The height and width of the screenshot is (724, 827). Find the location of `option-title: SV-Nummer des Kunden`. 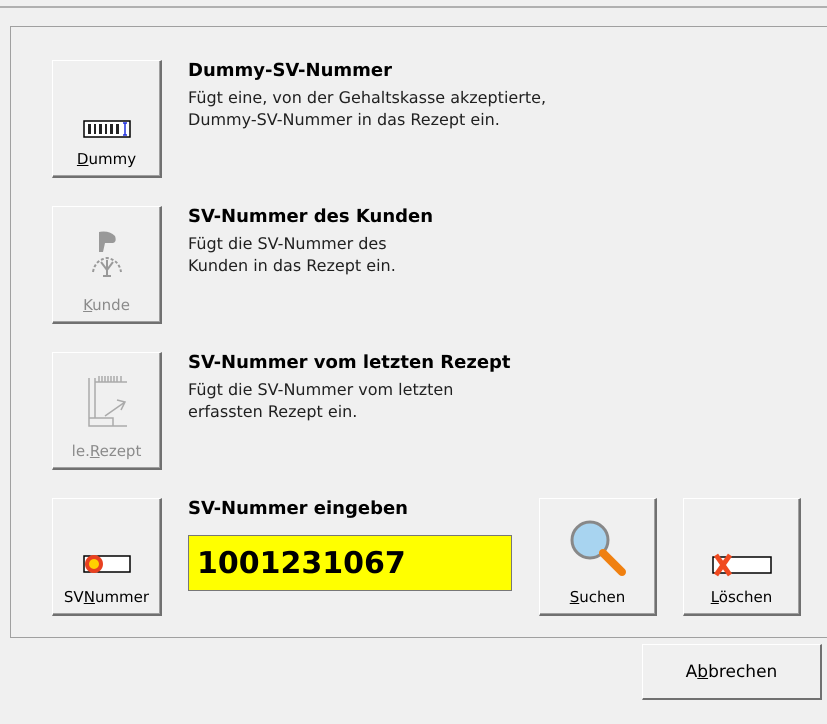

option-title: SV-Nummer des Kunden is located at coordinates (311, 216).